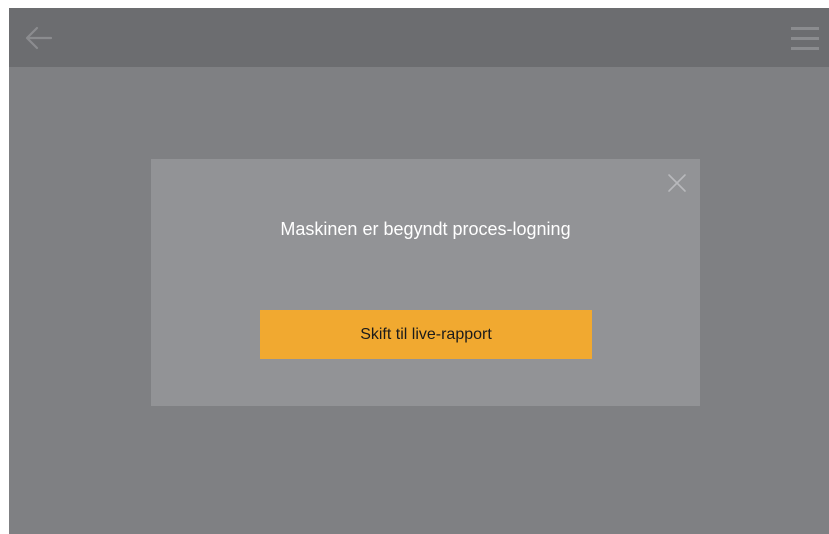 This screenshot has width=829, height=534. What do you see at coordinates (419, 37) in the screenshot?
I see `top-bar` at bounding box center [419, 37].